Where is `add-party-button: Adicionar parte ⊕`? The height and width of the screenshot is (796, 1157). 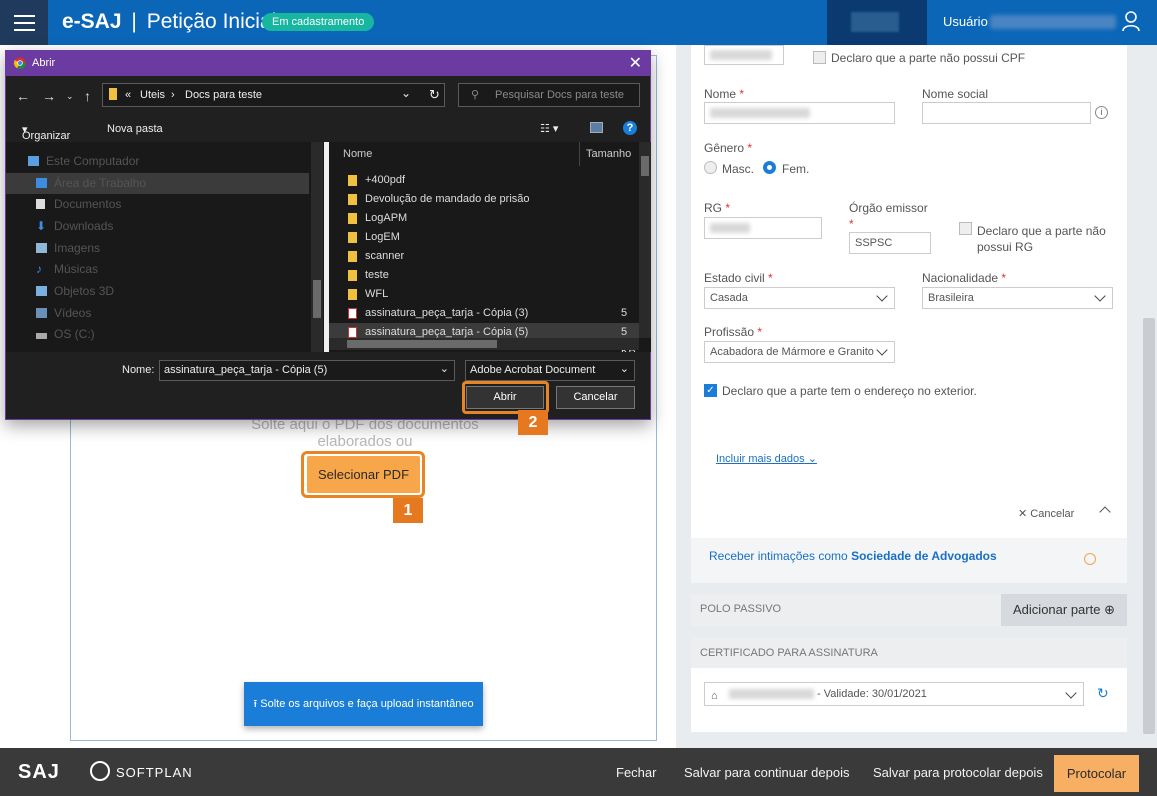 add-party-button: Adicionar parte ⊕ is located at coordinates (1064, 610).